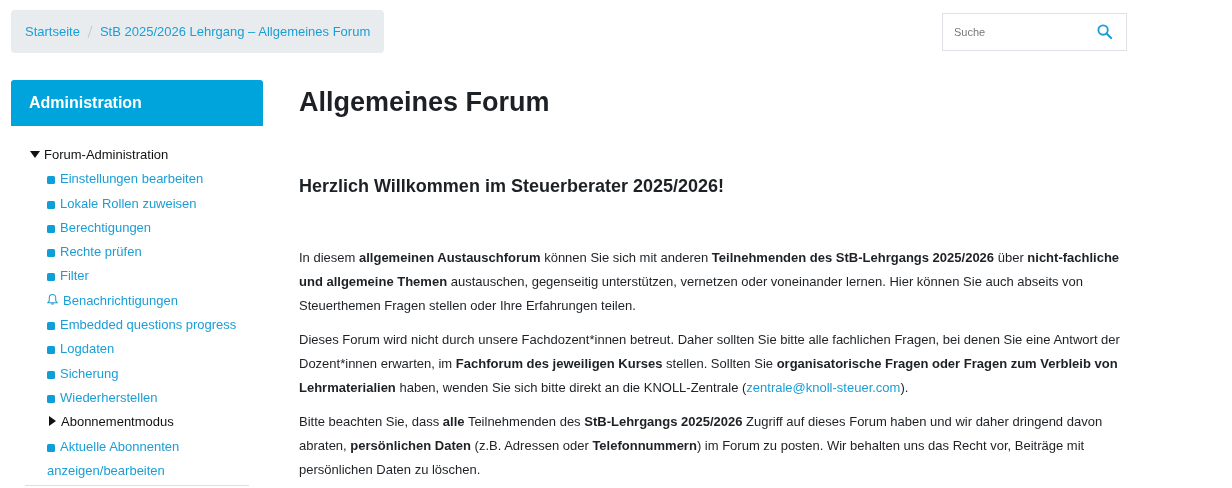 The height and width of the screenshot is (488, 1232). I want to click on sidebar-link: Filter, so click(155, 276).